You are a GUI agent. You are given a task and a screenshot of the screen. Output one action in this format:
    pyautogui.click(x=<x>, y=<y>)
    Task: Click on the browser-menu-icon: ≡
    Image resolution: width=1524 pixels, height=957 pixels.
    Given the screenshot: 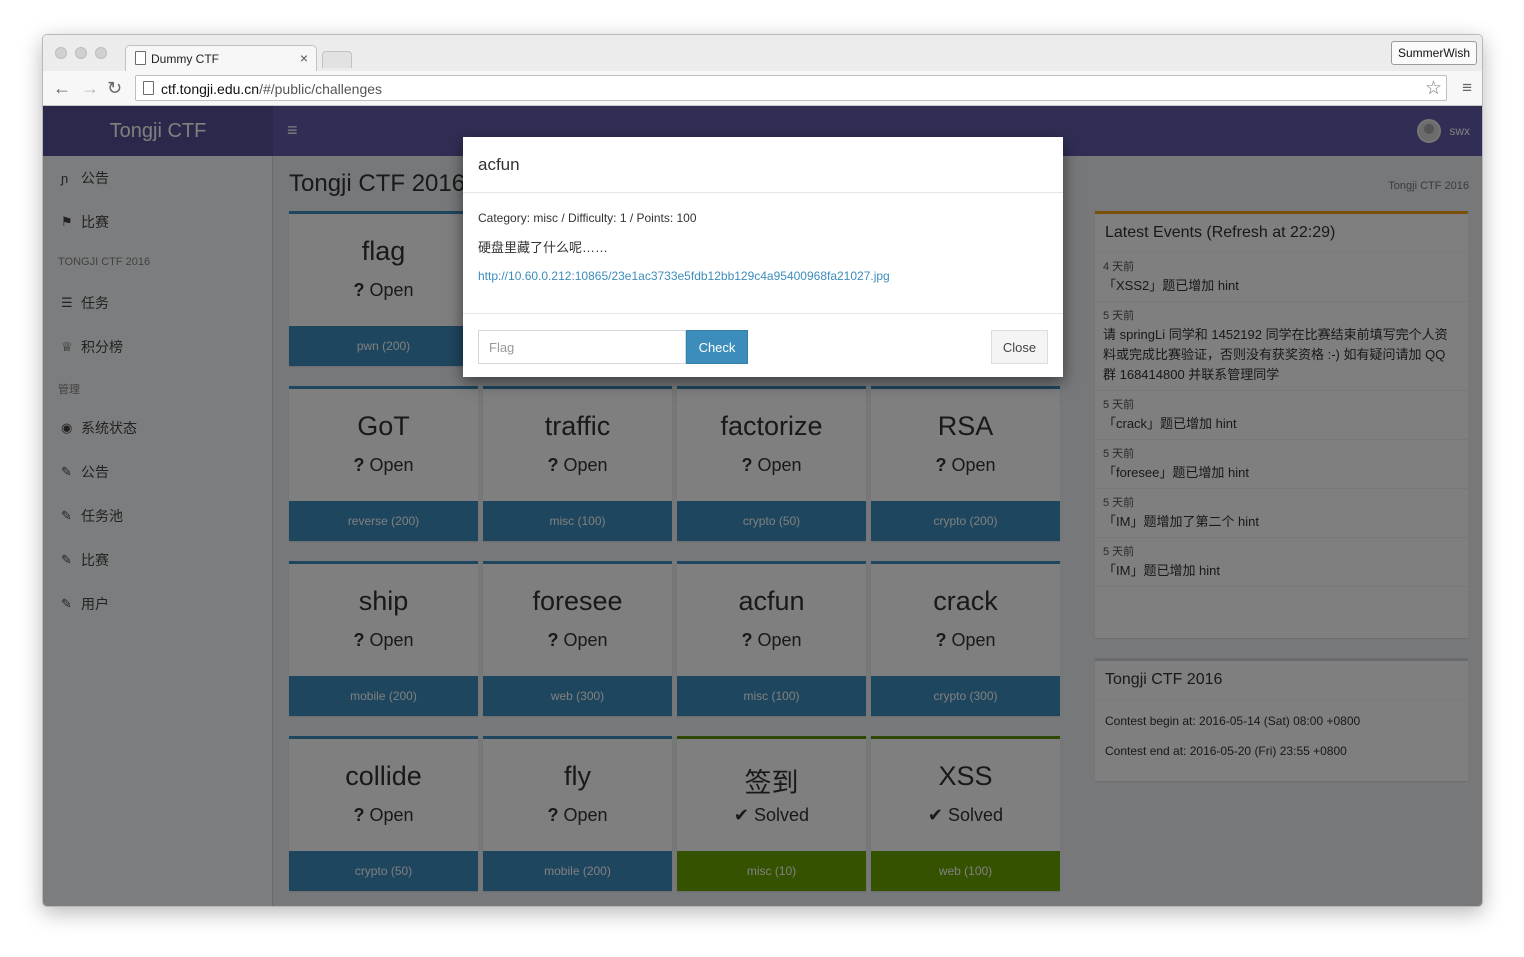 What is the action you would take?
    pyautogui.click(x=1467, y=88)
    